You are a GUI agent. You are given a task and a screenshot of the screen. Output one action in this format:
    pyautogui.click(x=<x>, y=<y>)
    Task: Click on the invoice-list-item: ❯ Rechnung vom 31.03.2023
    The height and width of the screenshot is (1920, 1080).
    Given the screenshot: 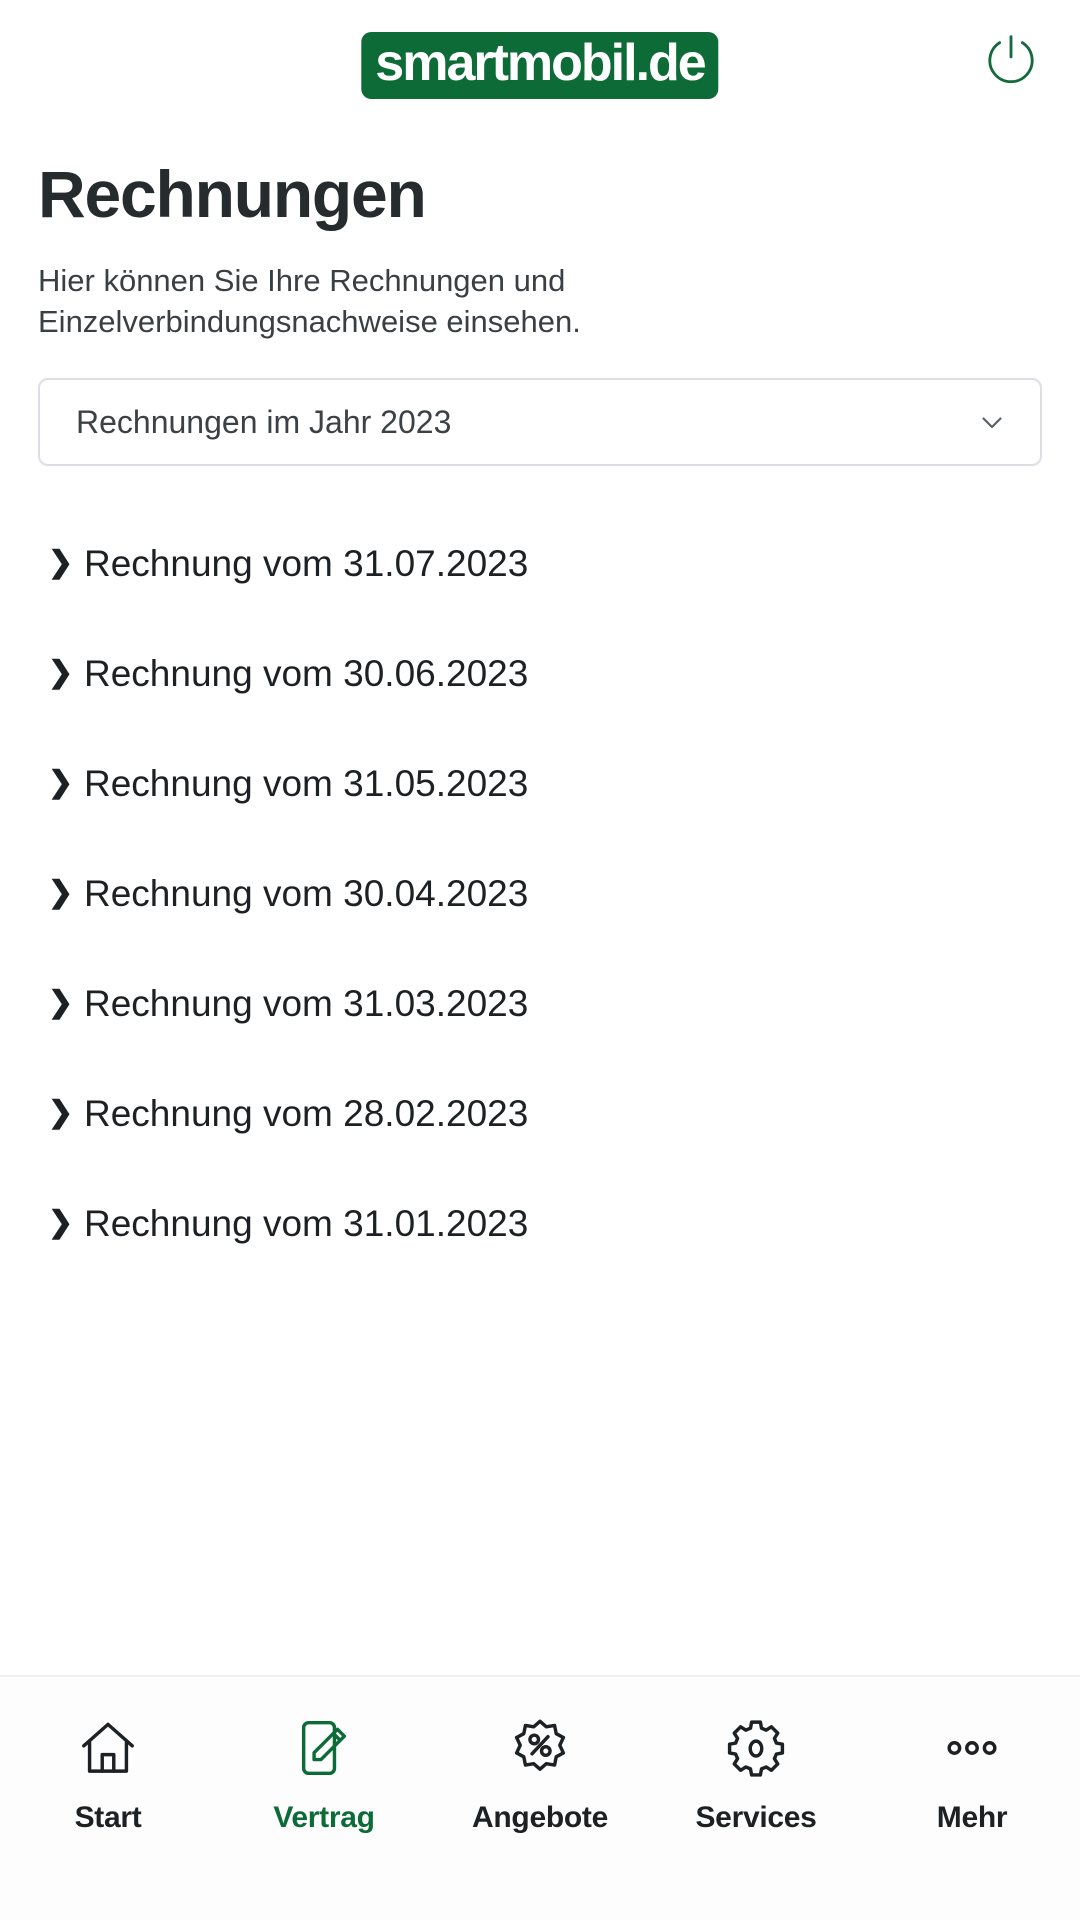 What is the action you would take?
    pyautogui.click(x=540, y=1003)
    